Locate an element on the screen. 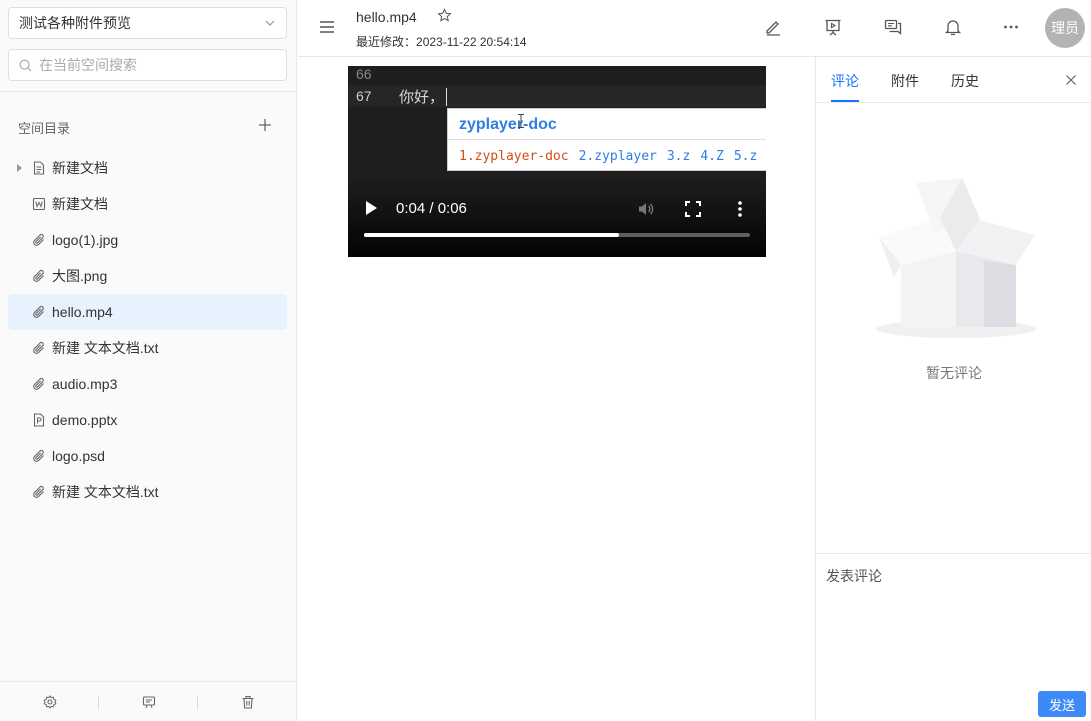 This screenshot has height=721, width=1091. board-button is located at coordinates (148, 701).